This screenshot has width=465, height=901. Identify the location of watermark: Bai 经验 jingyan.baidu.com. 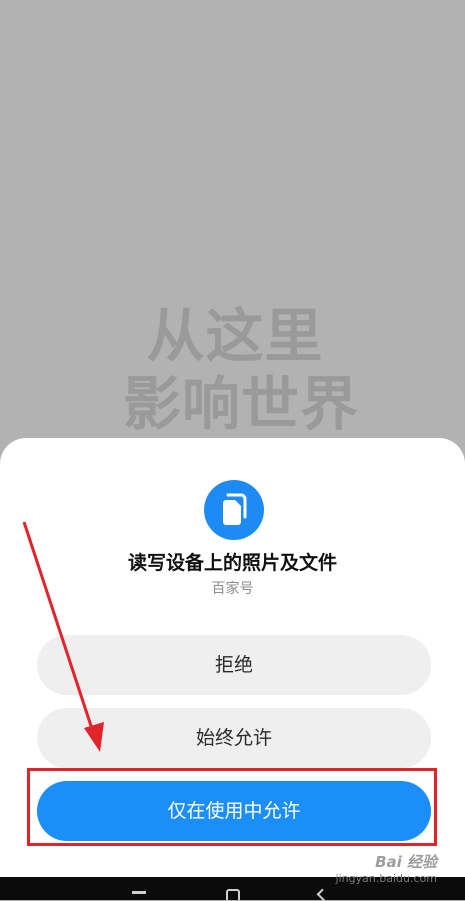
(386, 868).